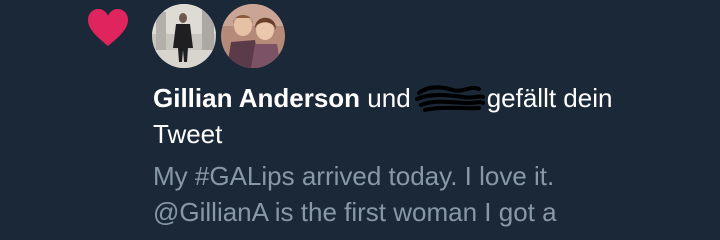  I want to click on avatar-gillian-anderson, so click(184, 36).